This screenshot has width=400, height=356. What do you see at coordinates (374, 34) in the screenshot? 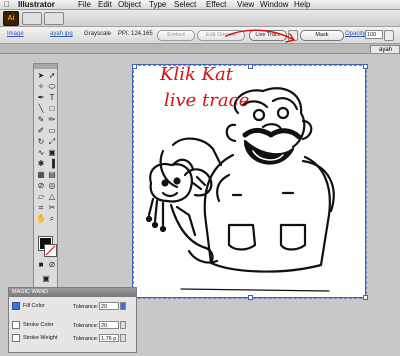
I see `opacity-input: 100` at bounding box center [374, 34].